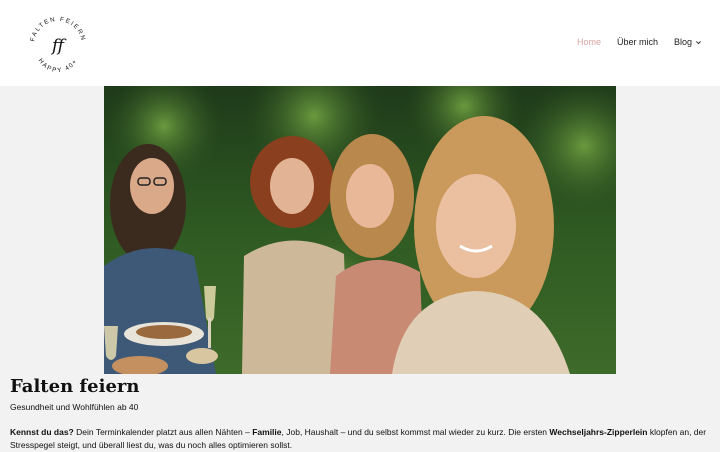  I want to click on nav-item-blog: Blog, so click(688, 42).